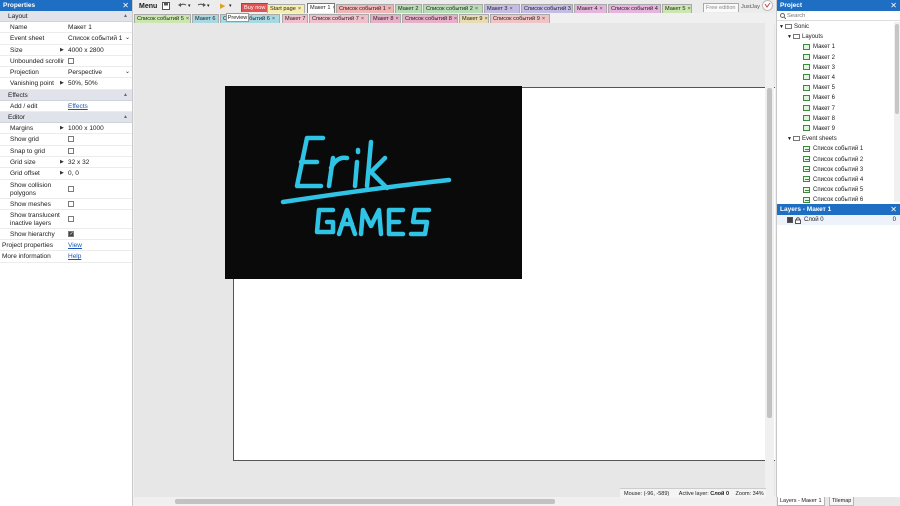  I want to click on document-tab: Макет 7×, so click(295, 18).